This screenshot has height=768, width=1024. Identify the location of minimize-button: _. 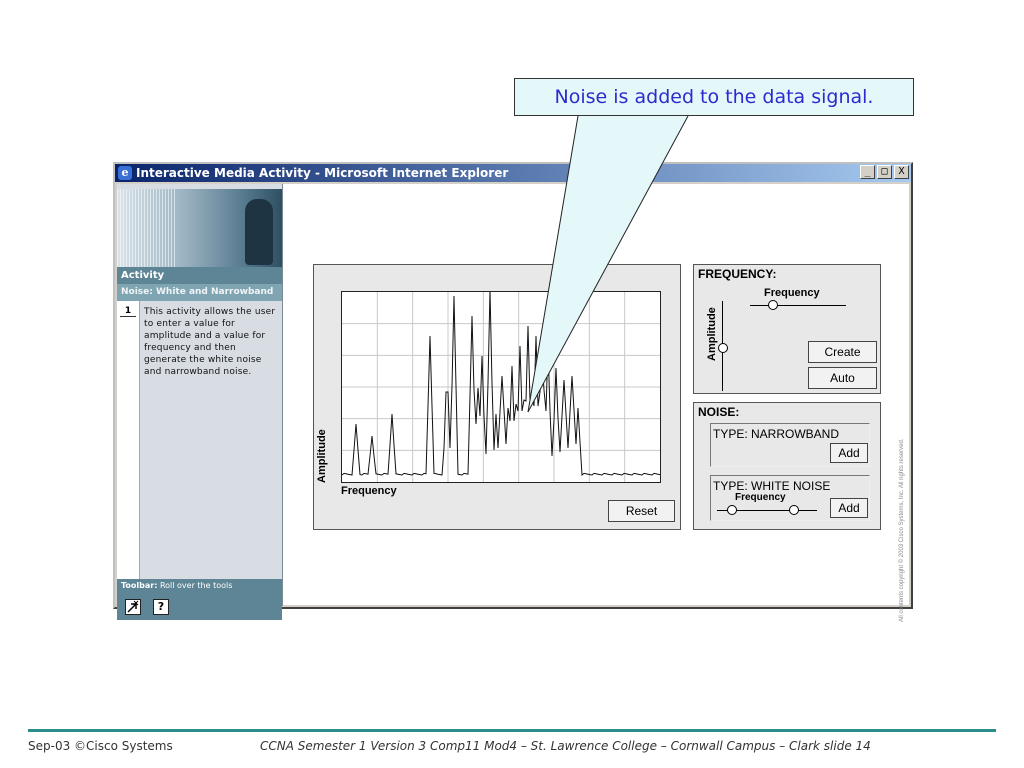
(867, 172).